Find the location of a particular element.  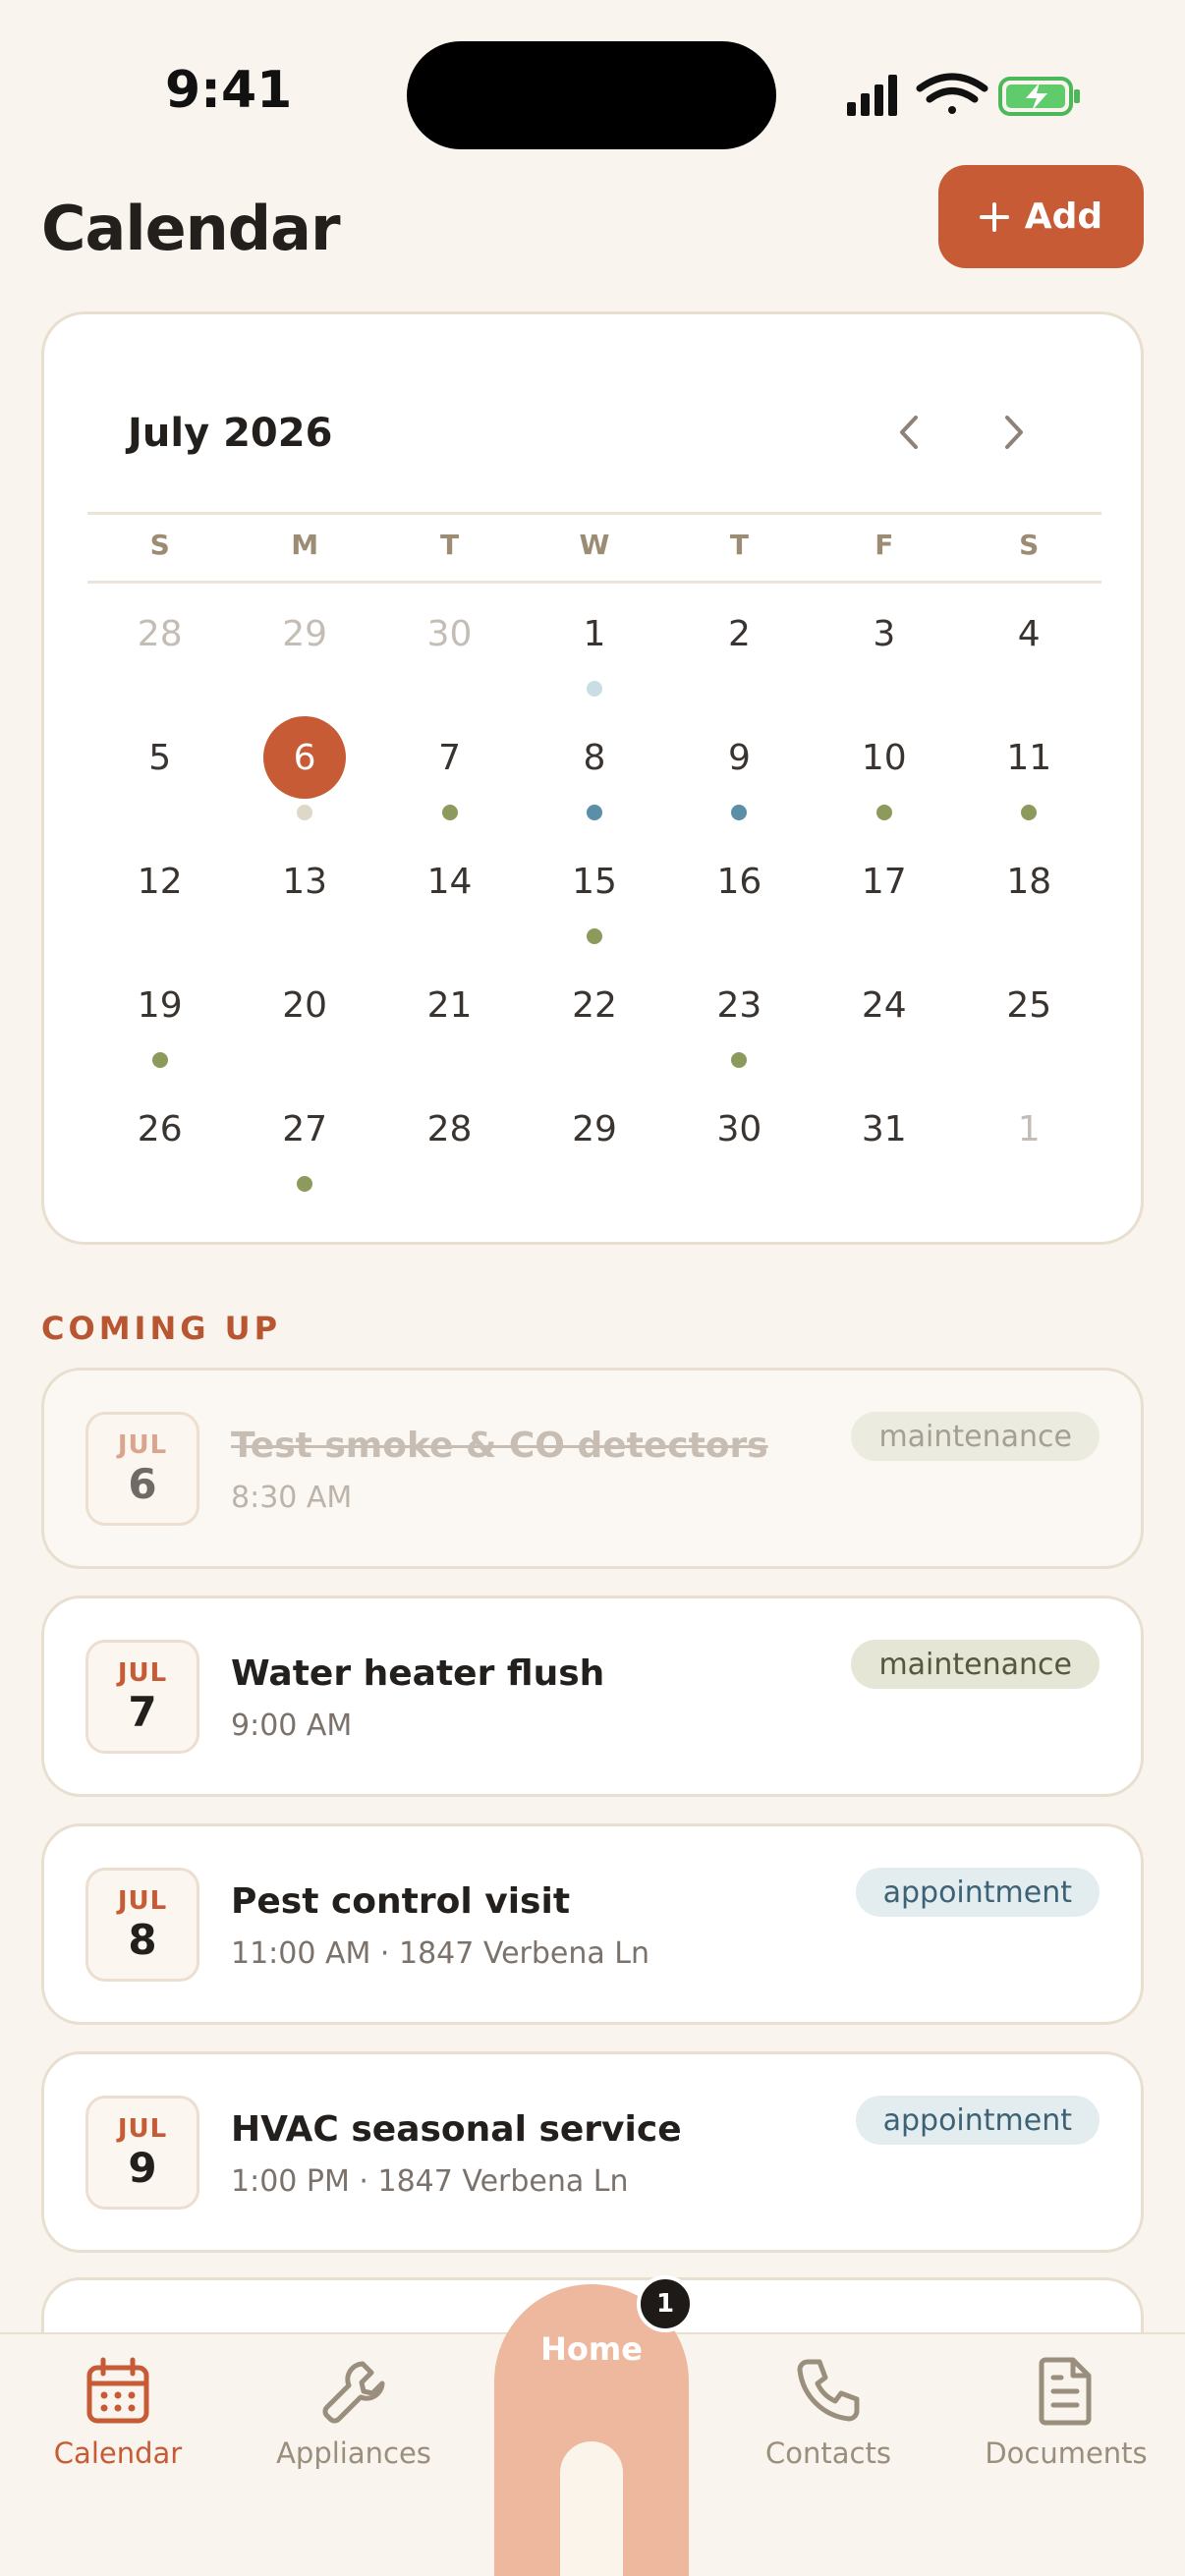

calendar-day: 13 is located at coordinates (304, 902).